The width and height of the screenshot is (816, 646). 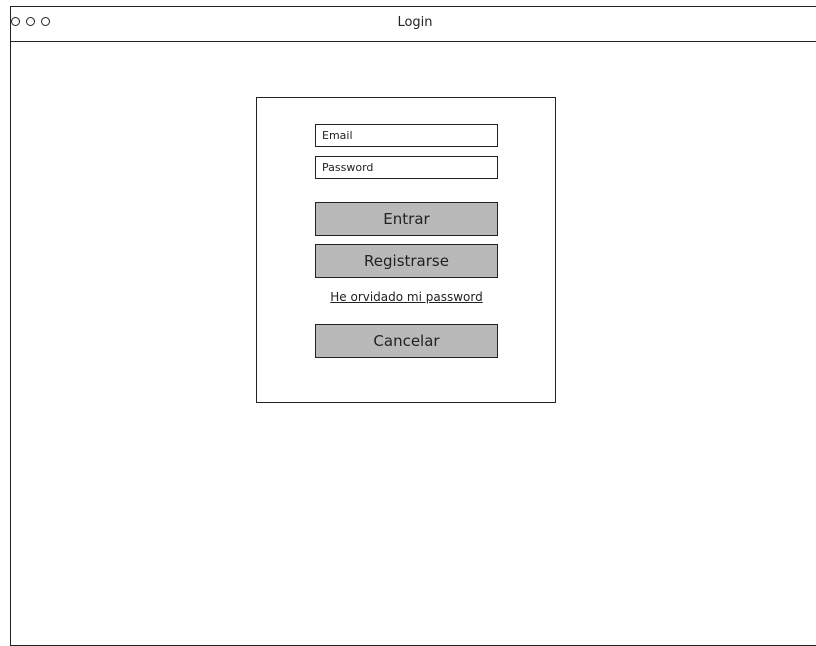 I want to click on register-button: Registrarse, so click(x=406, y=261).